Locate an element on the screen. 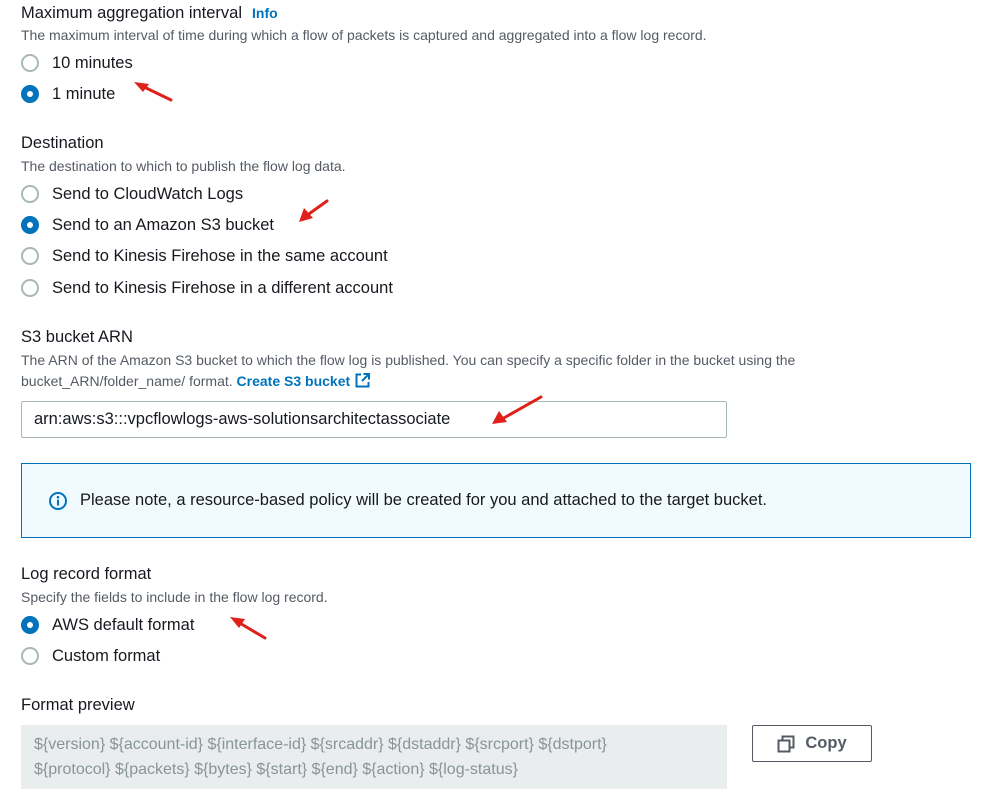 The width and height of the screenshot is (993, 789). radio-label: 10 minutes is located at coordinates (92, 62).